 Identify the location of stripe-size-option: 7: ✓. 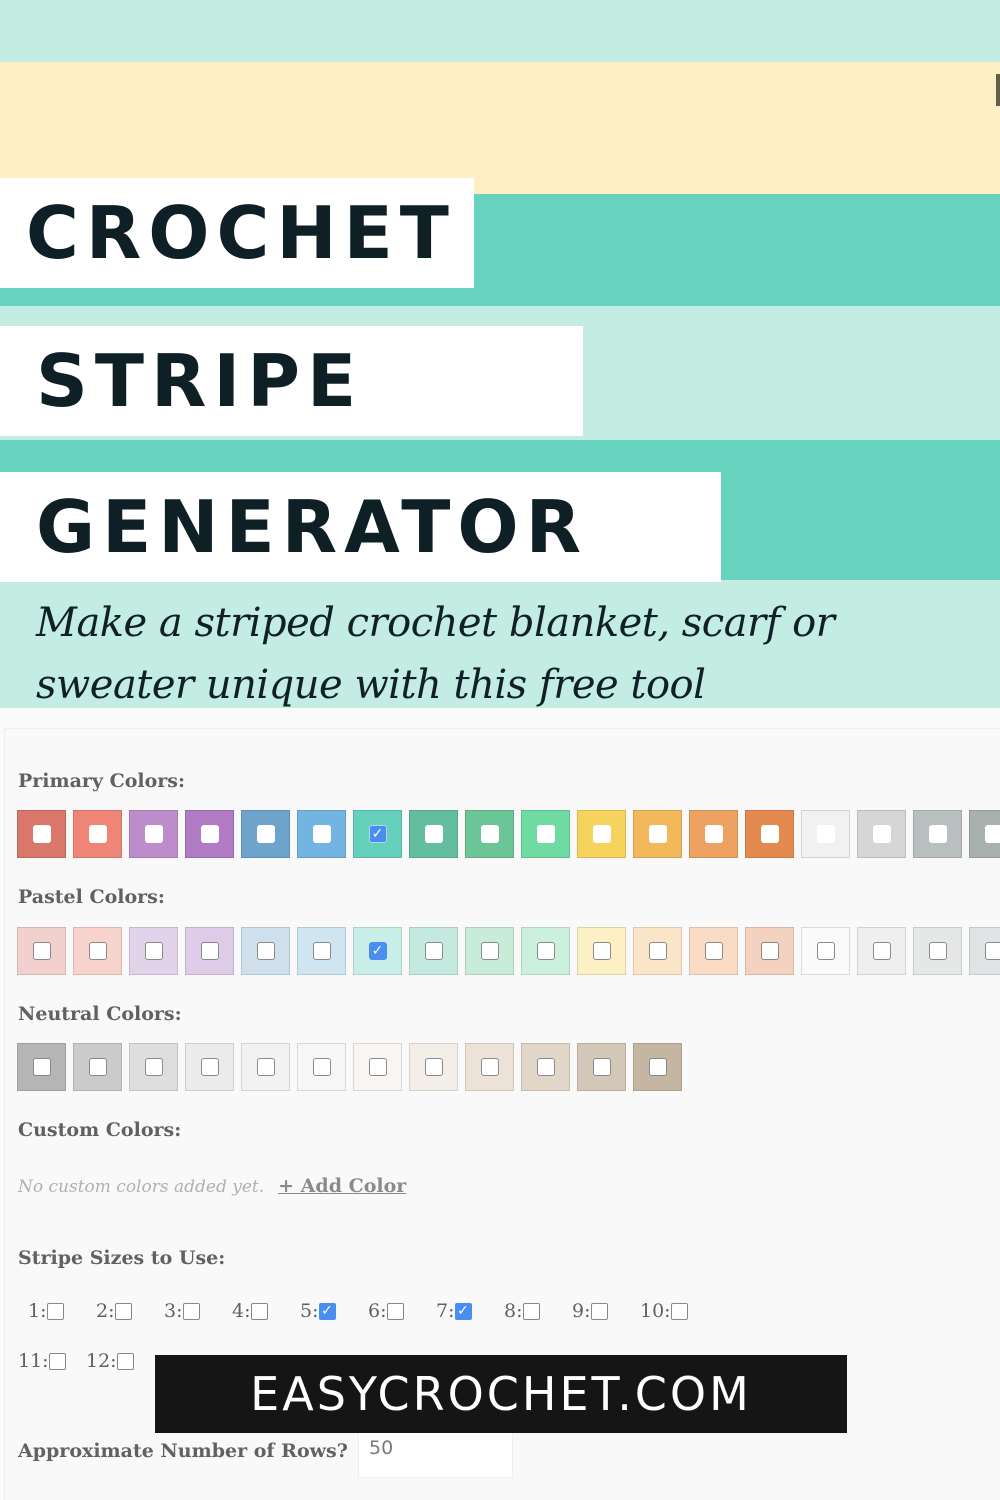
(470, 1311).